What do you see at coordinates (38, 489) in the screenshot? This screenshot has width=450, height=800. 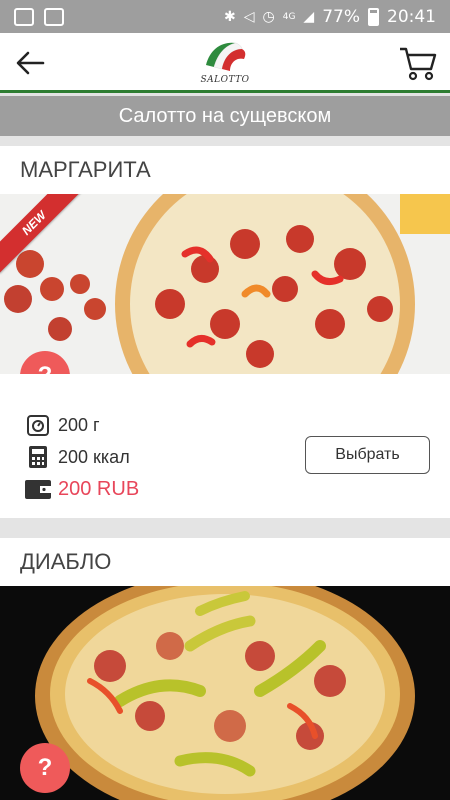 I see `wallet-icon` at bounding box center [38, 489].